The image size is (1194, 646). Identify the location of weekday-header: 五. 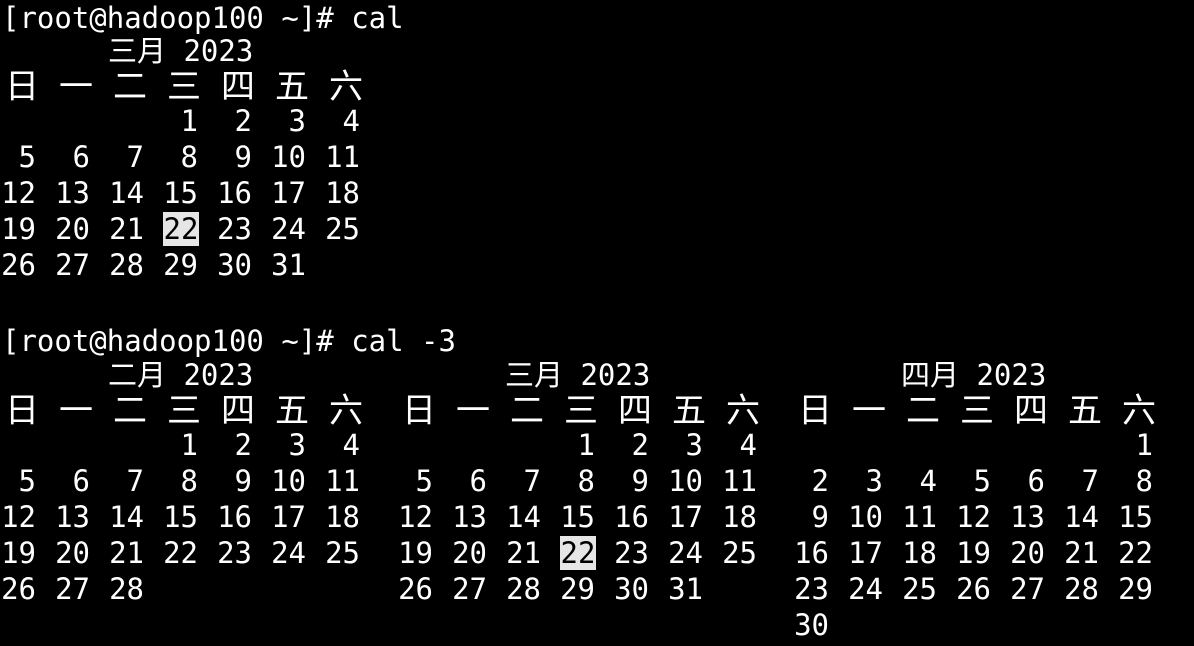
(292, 87).